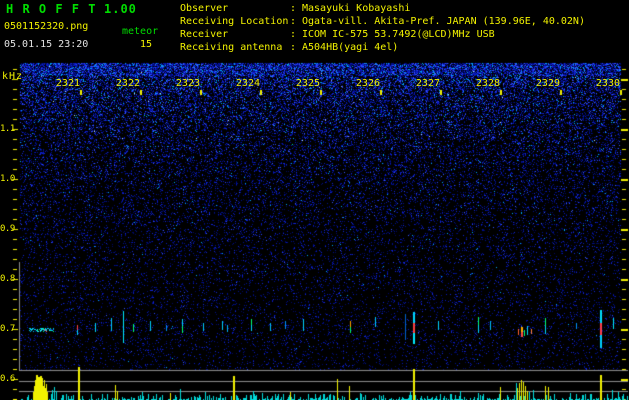  I want to click on meteor-count: 15, so click(146, 44).